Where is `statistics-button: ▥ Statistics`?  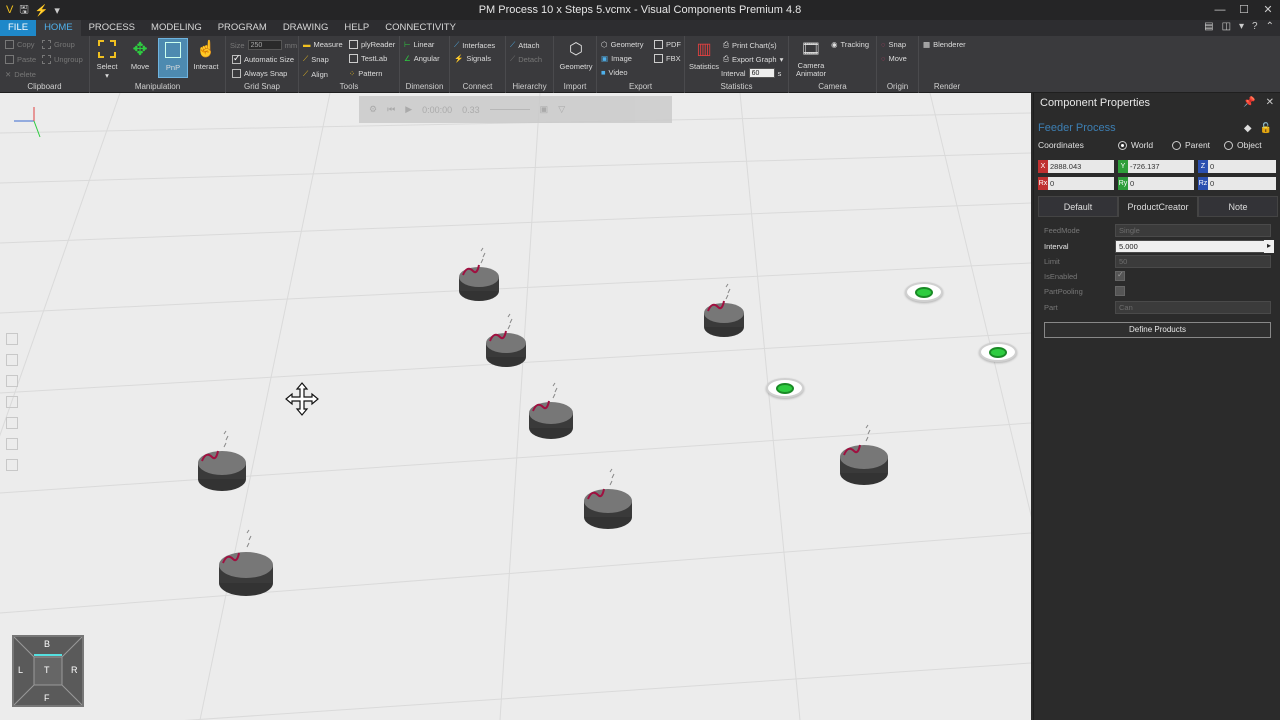
statistics-button: ▥ Statistics is located at coordinates (704, 54).